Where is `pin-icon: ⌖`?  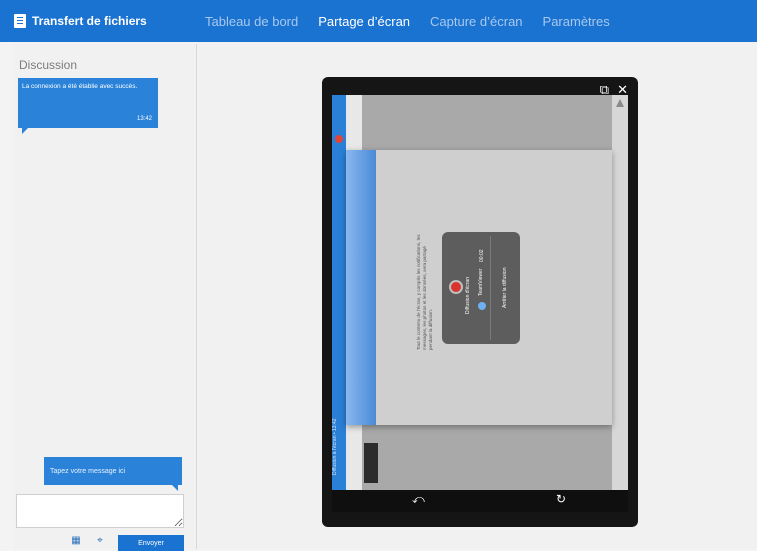 pin-icon: ⌖ is located at coordinates (100, 541).